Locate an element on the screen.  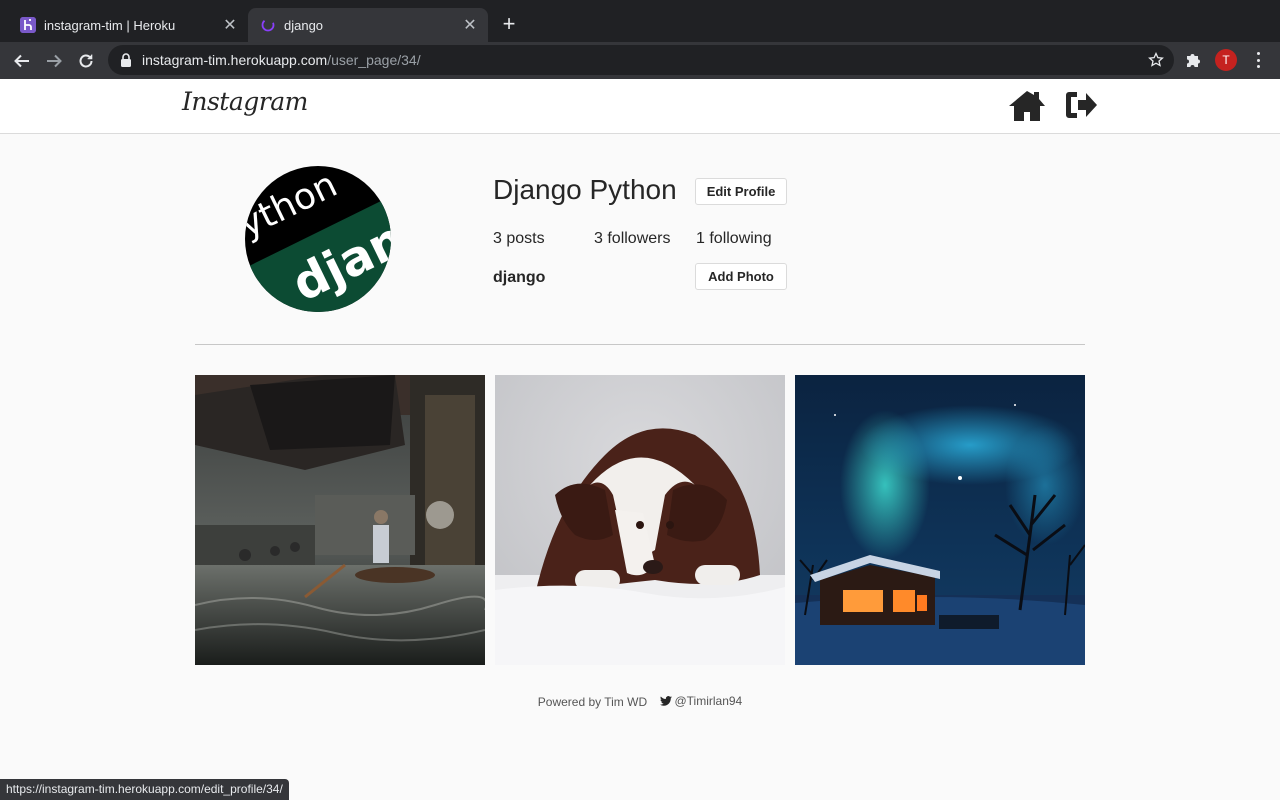
followers-count: 3 followers is located at coordinates (632, 239).